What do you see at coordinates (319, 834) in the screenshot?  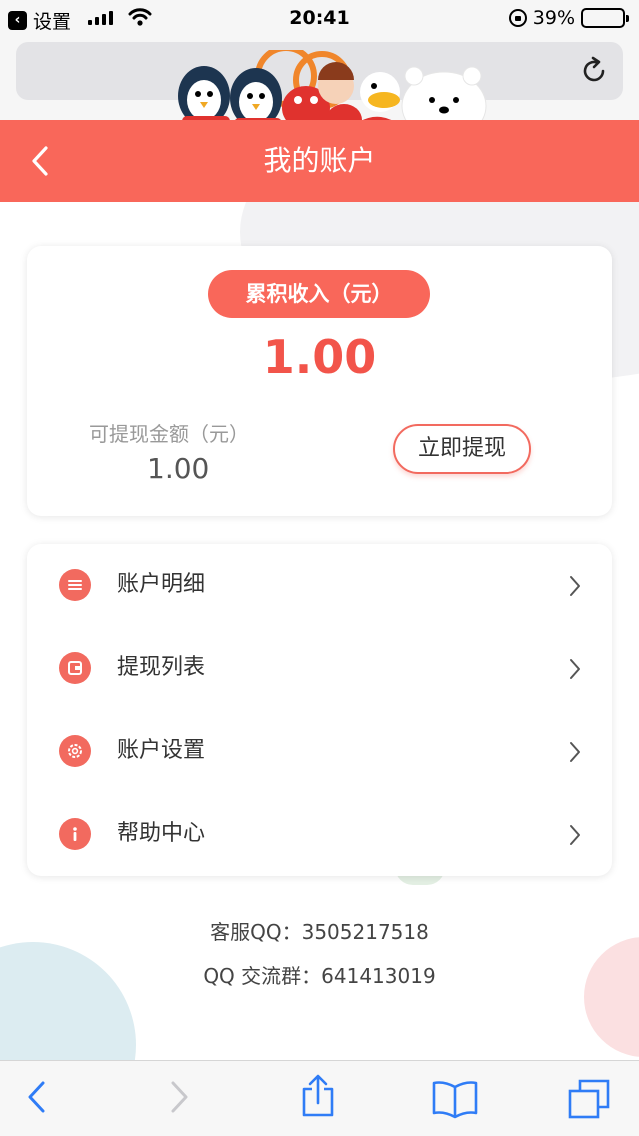 I see `menu-item-help-center: 帮助中心` at bounding box center [319, 834].